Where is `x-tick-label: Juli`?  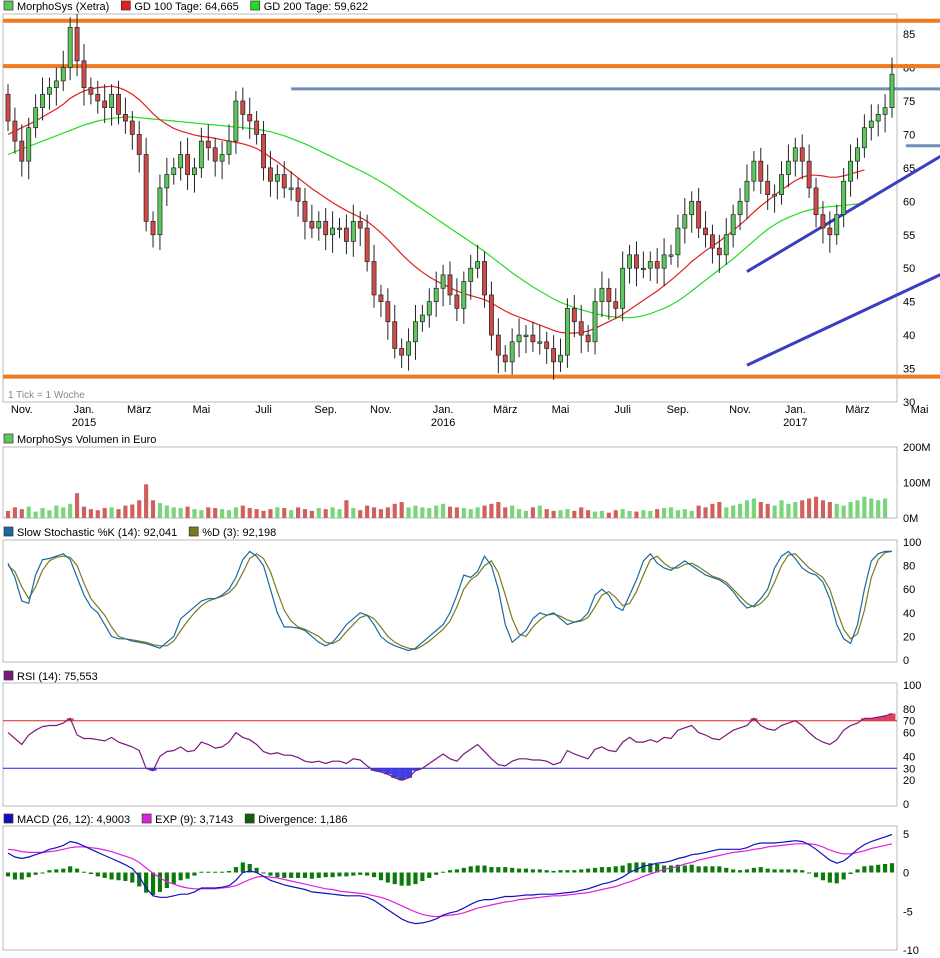
x-tick-label: Juli is located at coordinates (263, 410).